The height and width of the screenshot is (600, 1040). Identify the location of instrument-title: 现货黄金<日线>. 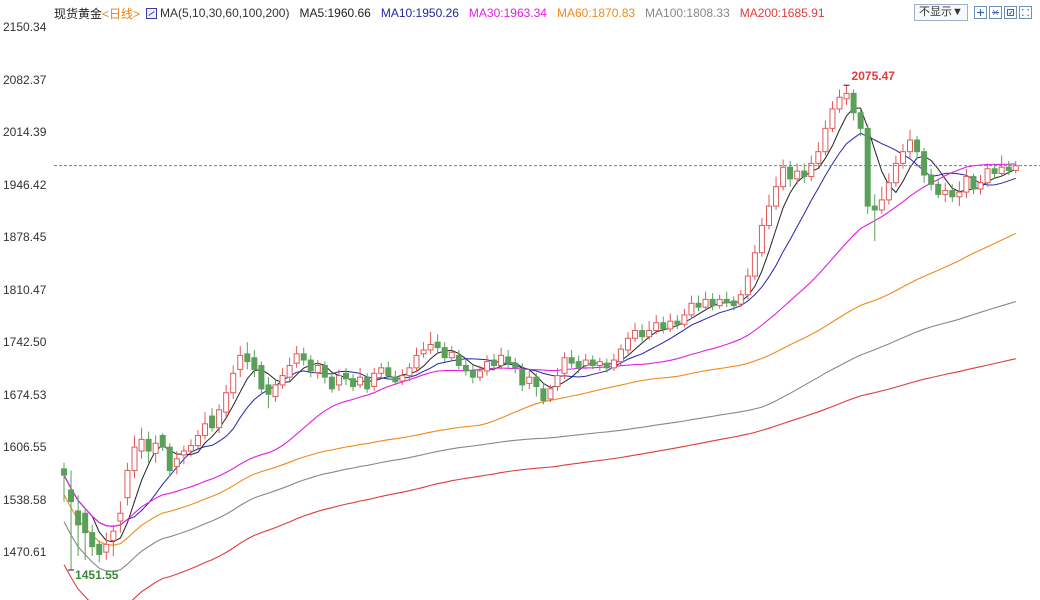
(97, 13).